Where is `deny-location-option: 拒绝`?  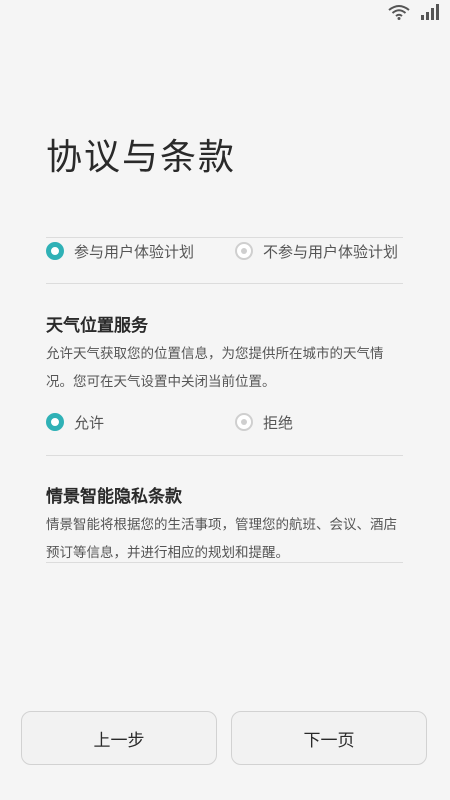 deny-location-option: 拒绝 is located at coordinates (264, 422).